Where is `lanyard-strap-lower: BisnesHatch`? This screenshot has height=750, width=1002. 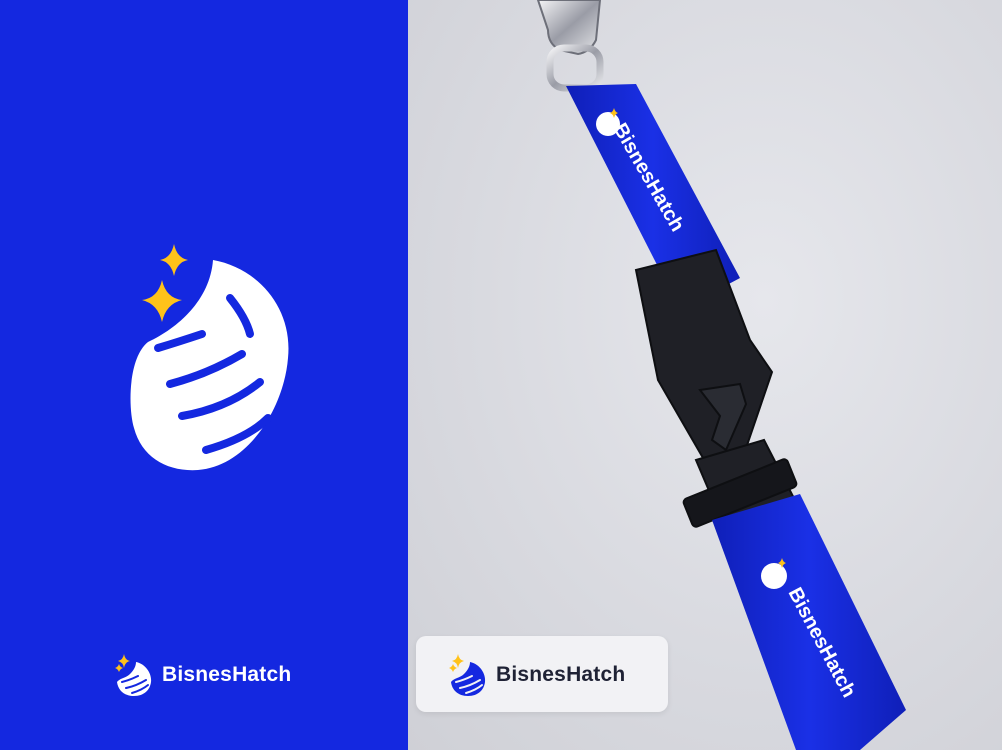 lanyard-strap-lower: BisnesHatch is located at coordinates (809, 622).